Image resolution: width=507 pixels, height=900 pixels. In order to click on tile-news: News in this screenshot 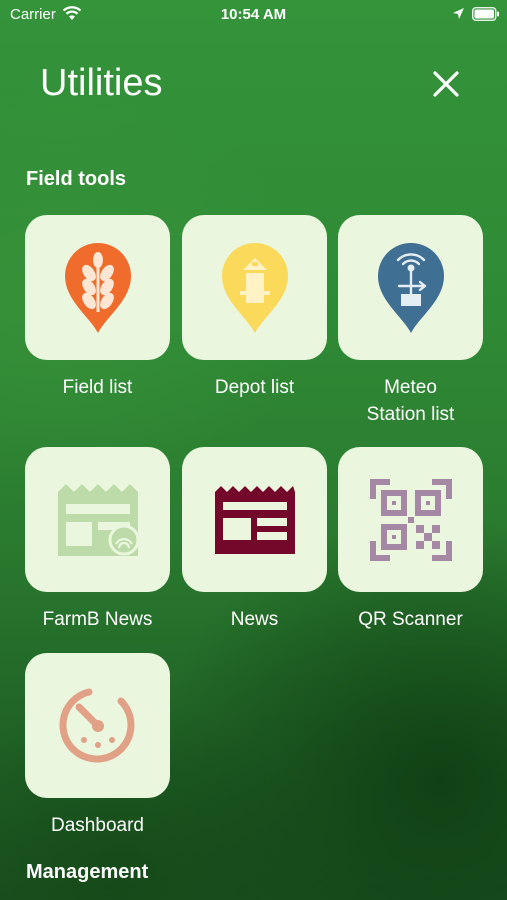, I will do `click(254, 540)`.